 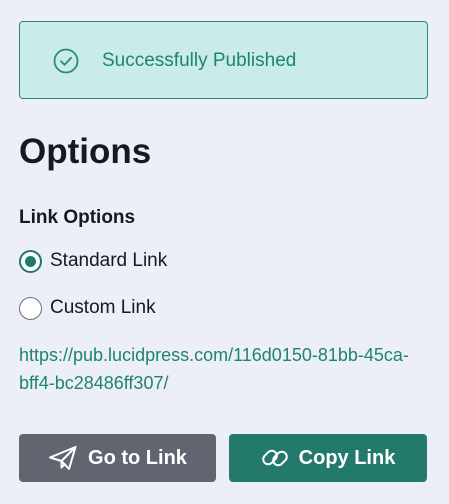 What do you see at coordinates (30, 308) in the screenshot?
I see `radio-button-unchecked` at bounding box center [30, 308].